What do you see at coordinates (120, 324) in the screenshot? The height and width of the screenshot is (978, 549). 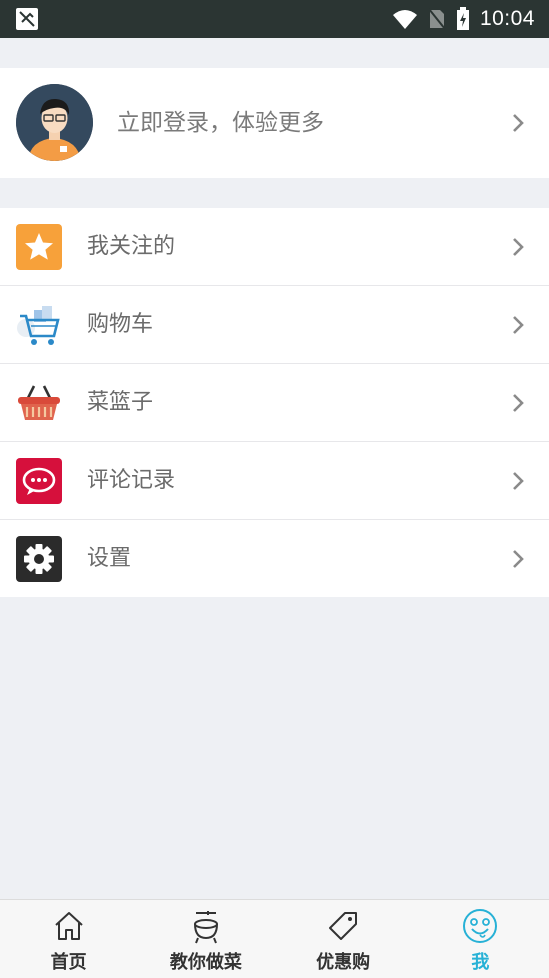 I see `menu-item-label: 购物车` at bounding box center [120, 324].